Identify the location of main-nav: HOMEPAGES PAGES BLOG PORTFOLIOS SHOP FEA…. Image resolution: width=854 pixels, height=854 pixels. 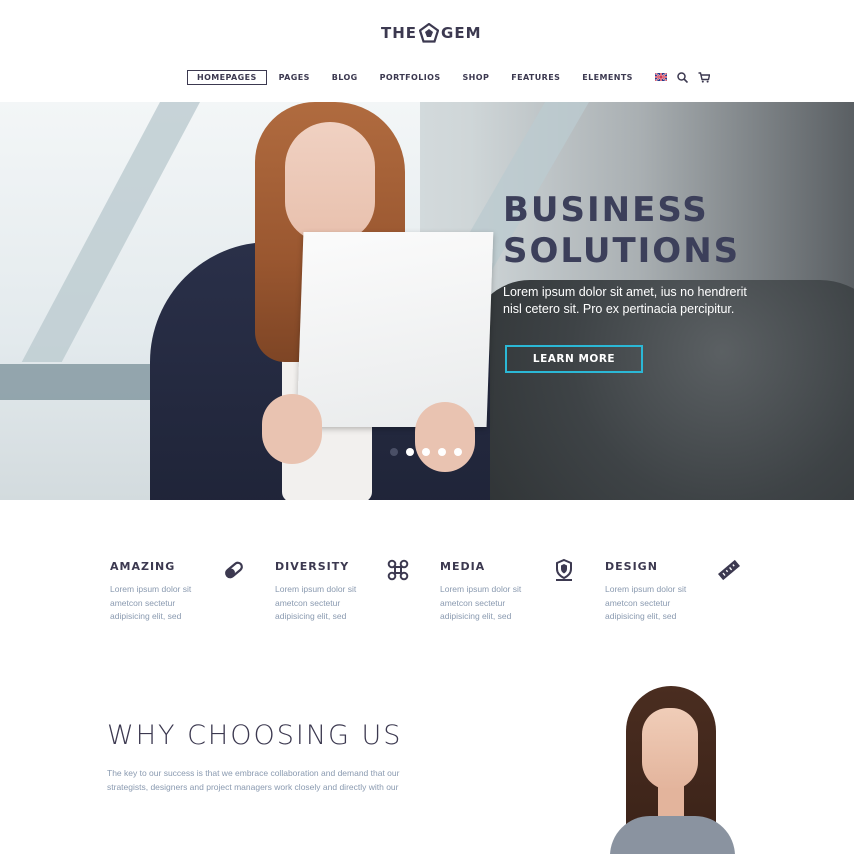
(453, 77).